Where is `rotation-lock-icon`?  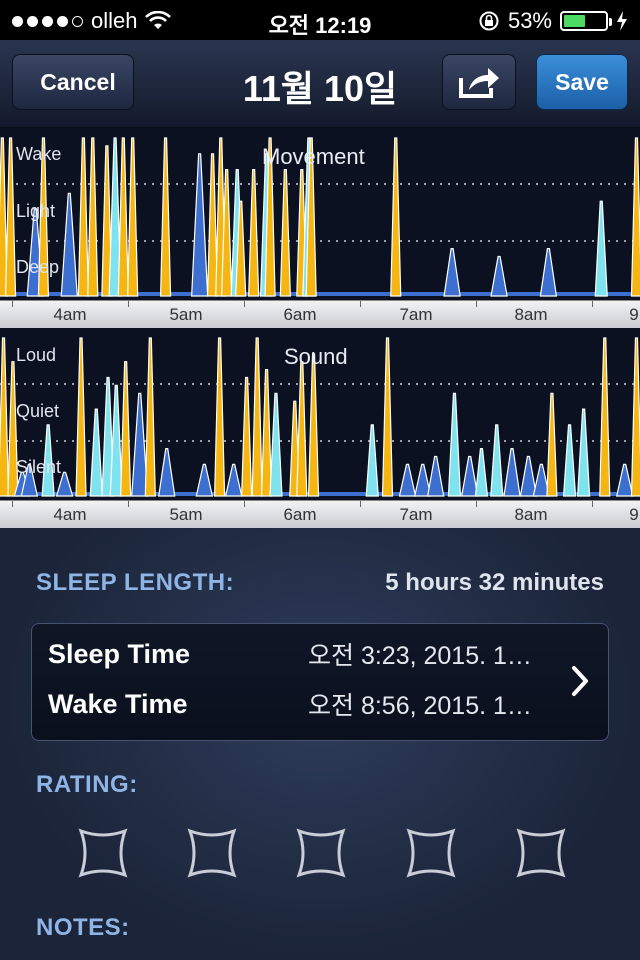 rotation-lock-icon is located at coordinates (489, 21).